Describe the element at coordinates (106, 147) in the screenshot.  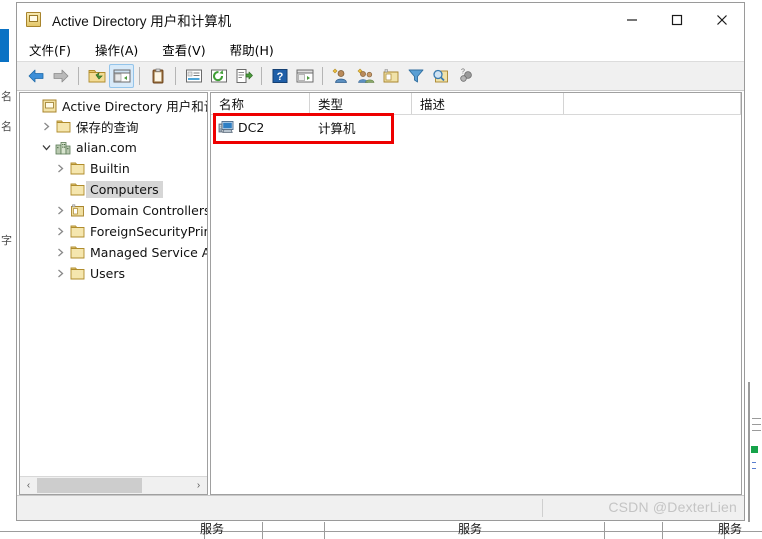
I see `tree-item-label: alian.com` at that location.